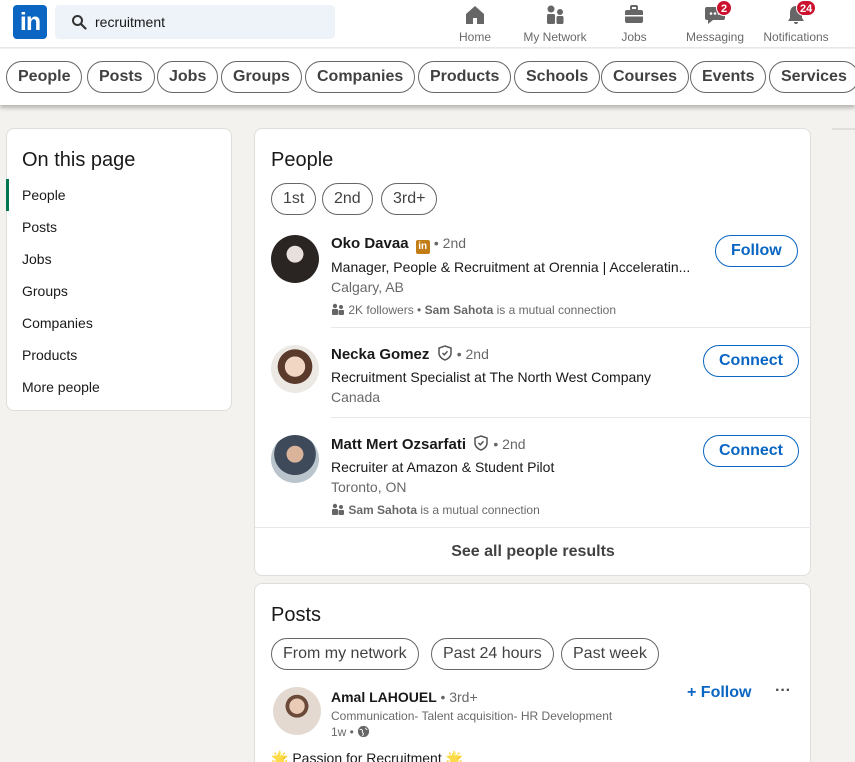 The height and width of the screenshot is (762, 855). I want to click on filter-services: Services, so click(812, 77).